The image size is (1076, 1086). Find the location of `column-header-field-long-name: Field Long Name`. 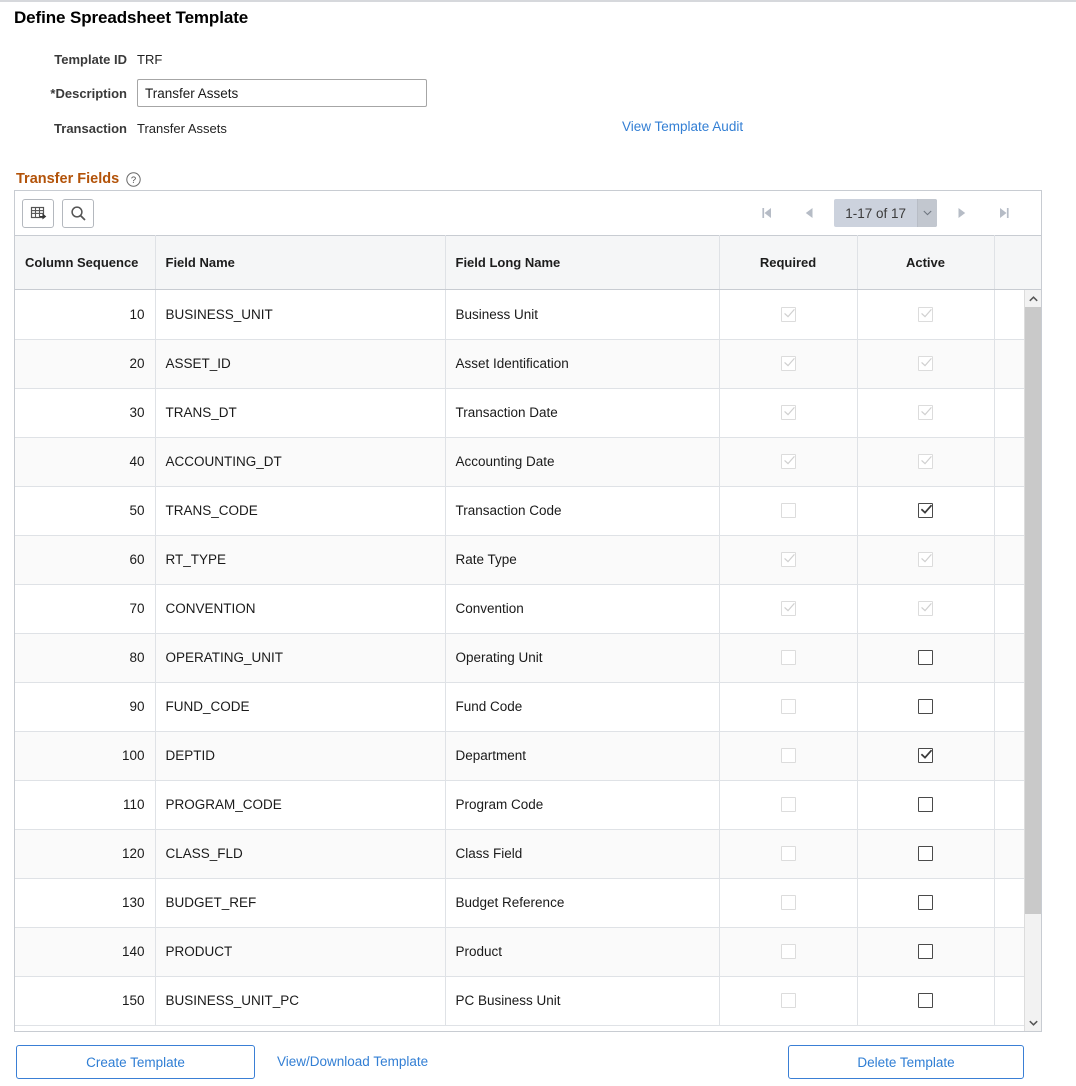

column-header-field-long-name: Field Long Name is located at coordinates (582, 262).